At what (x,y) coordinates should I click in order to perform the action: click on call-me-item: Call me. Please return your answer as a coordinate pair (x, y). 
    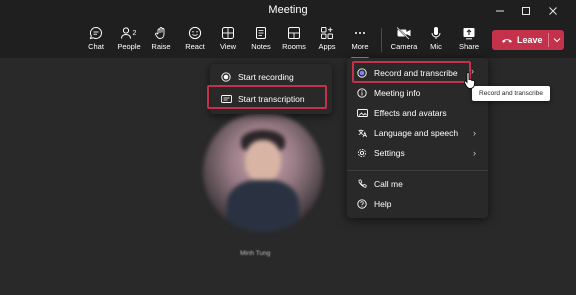
    Looking at the image, I should click on (379, 184).